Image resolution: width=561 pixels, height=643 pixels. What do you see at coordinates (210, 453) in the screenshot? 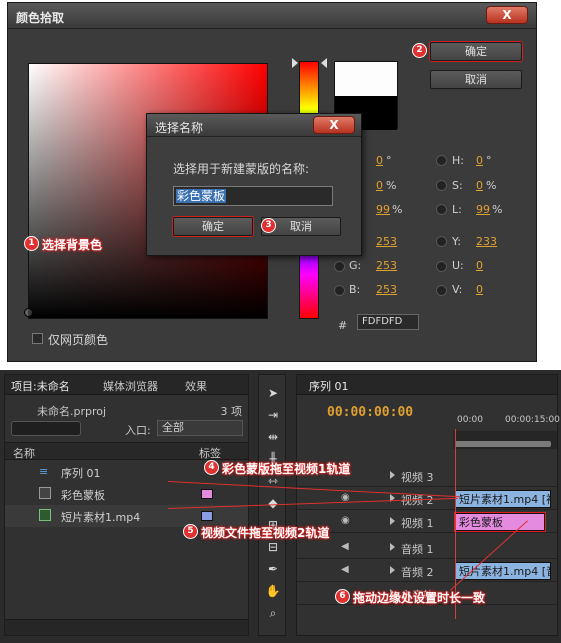
I see `column-label: 标签` at bounding box center [210, 453].